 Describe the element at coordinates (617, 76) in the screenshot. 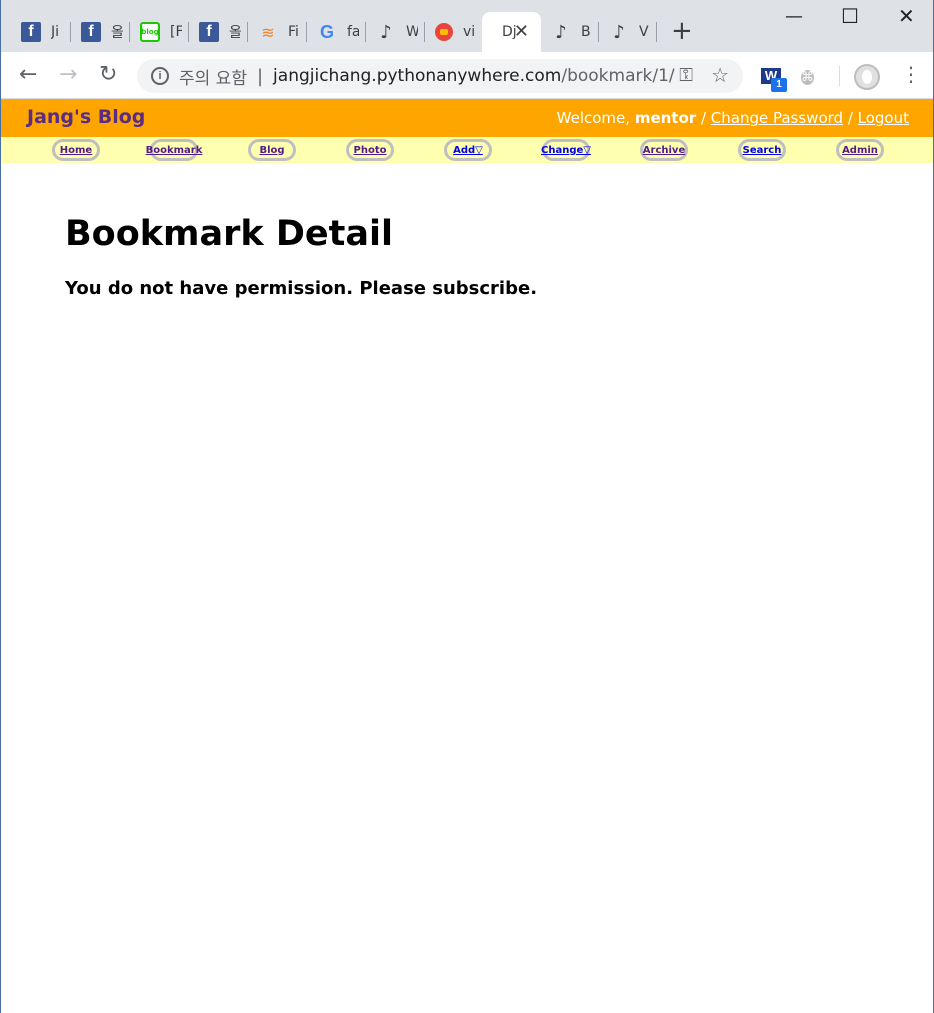

I see `url-path: /bookmark/1/` at that location.